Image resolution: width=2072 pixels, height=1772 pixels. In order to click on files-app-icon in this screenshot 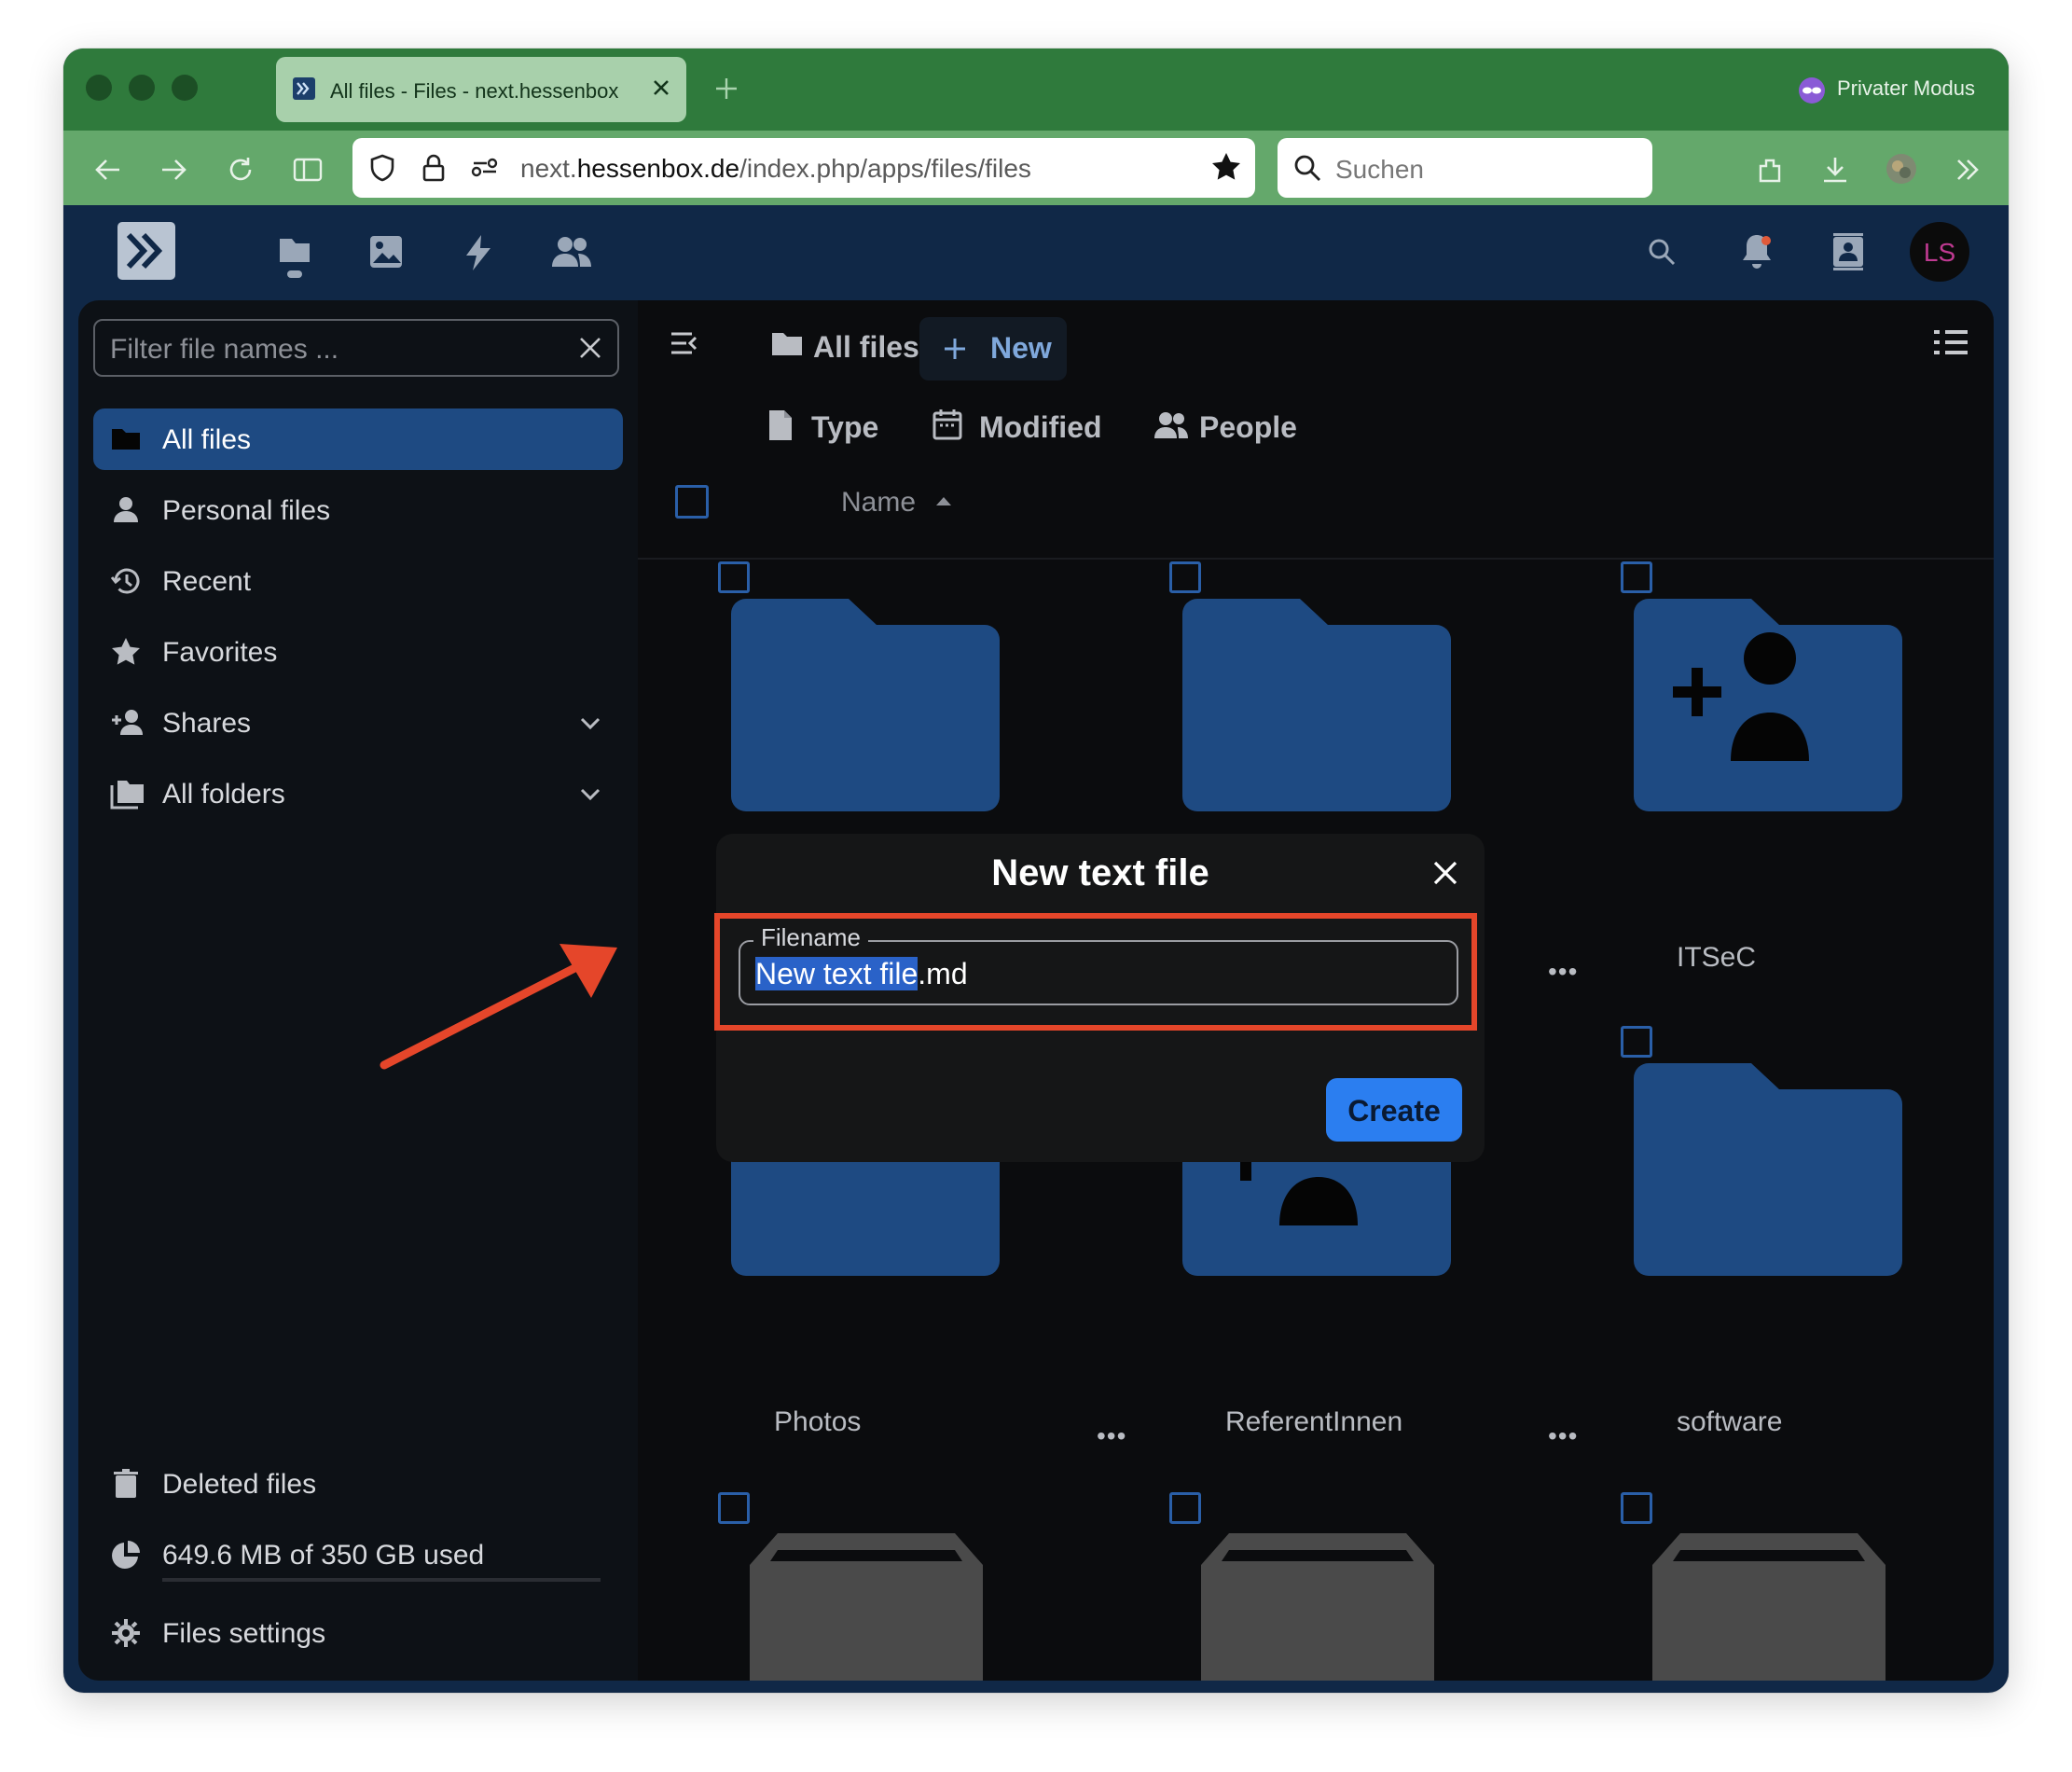, I will do `click(294, 258)`.